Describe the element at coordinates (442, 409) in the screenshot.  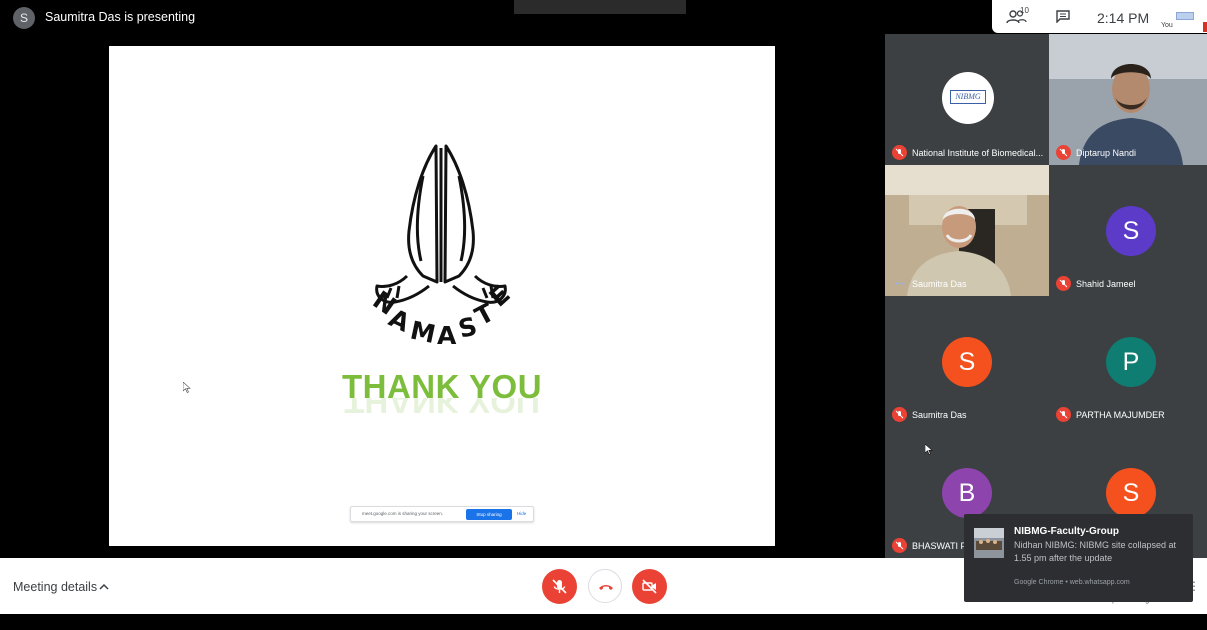
I see `thank-you-reflection: THANK YOU` at that location.